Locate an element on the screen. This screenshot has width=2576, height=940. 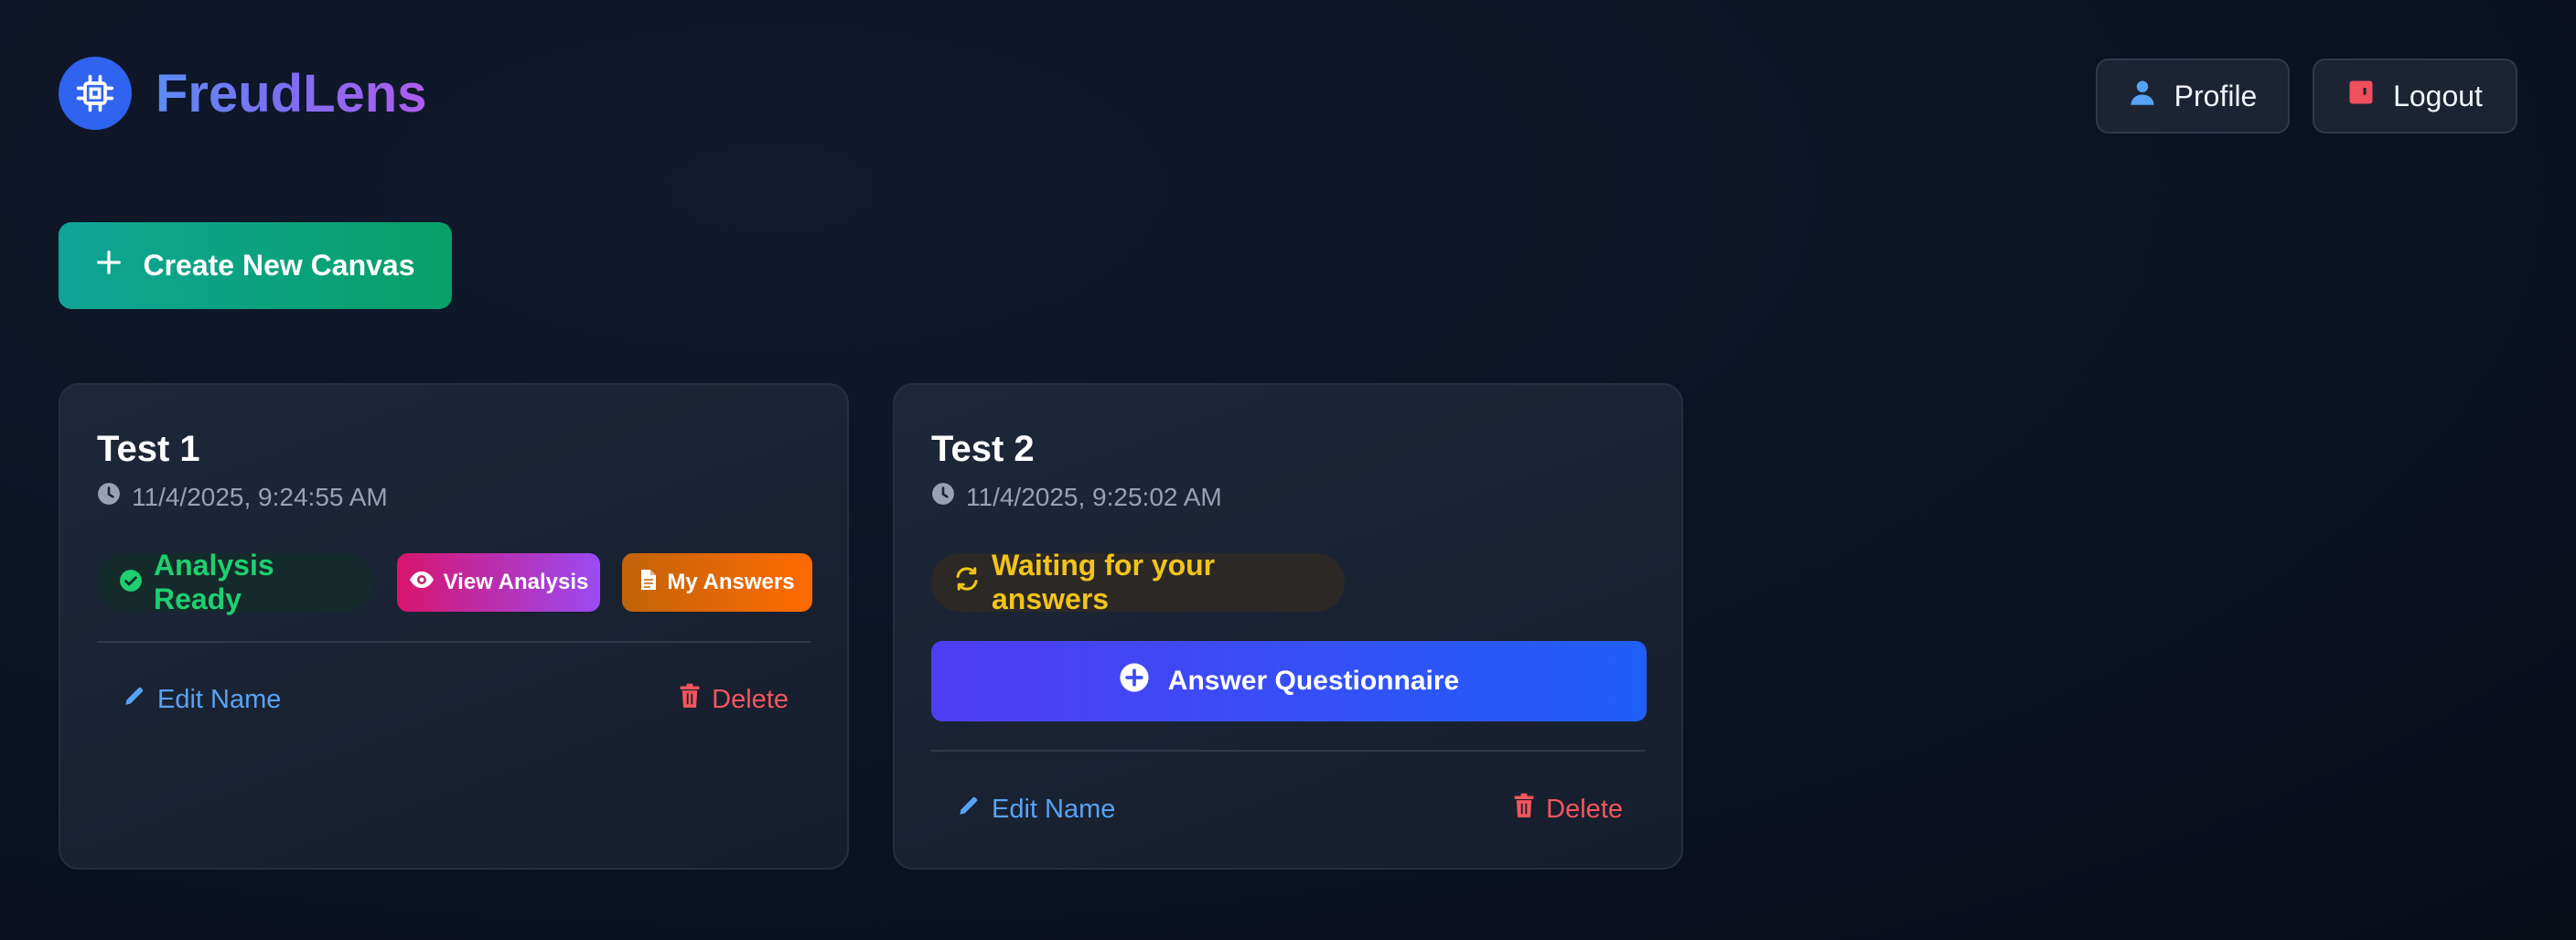
answer-questionnaire-label: Answer Questionnaire is located at coordinates (1314, 681).